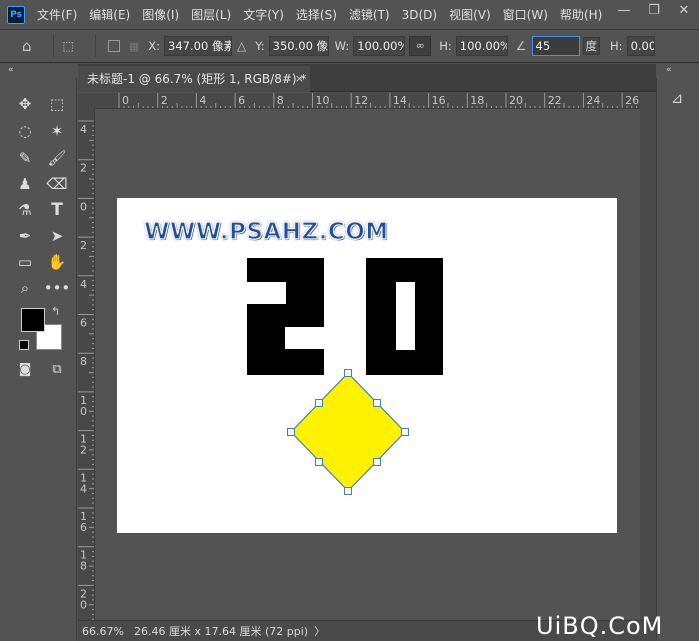  What do you see at coordinates (266, 231) in the screenshot?
I see `watermark-text: WWW.PSAHZ.COM` at bounding box center [266, 231].